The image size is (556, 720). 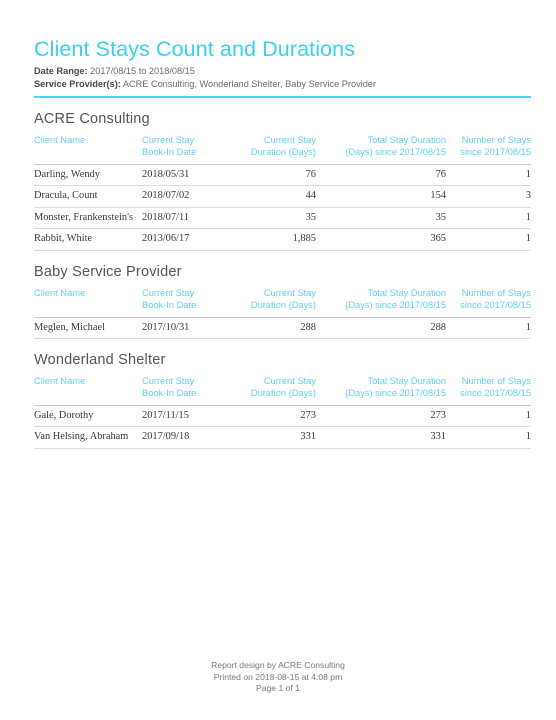 I want to click on cell-total-duration: 288, so click(x=381, y=328).